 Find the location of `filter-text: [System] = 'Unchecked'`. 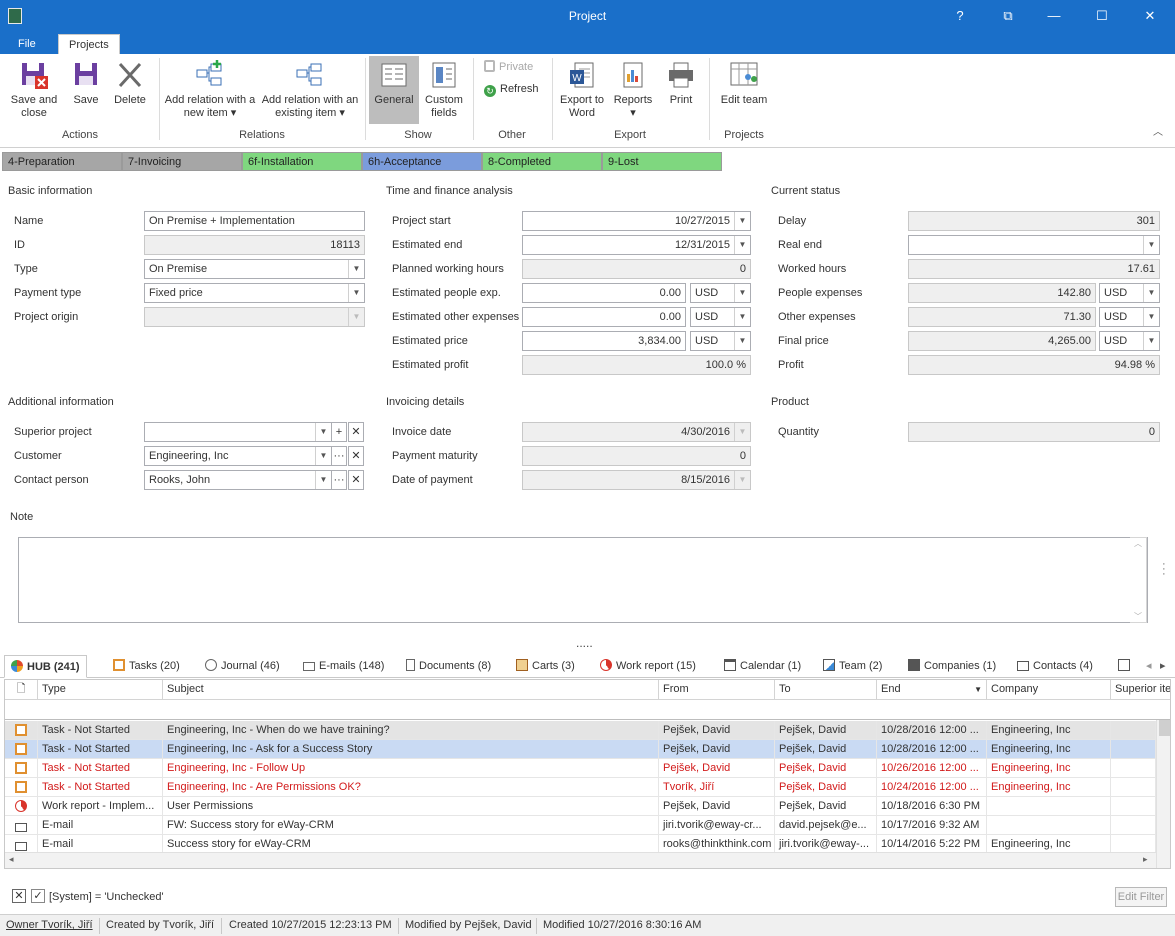

filter-text: [System] = 'Unchecked' is located at coordinates (106, 897).